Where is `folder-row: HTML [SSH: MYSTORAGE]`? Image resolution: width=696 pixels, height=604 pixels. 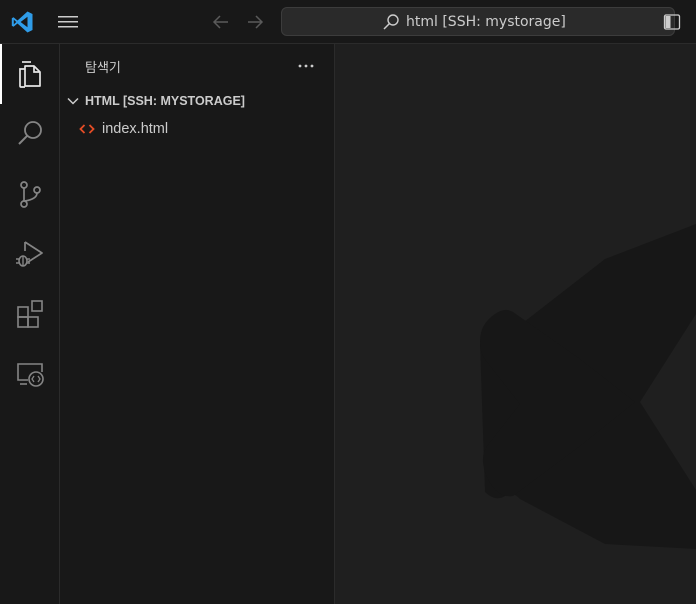
folder-row: HTML [SSH: MYSTORAGE] is located at coordinates (197, 101).